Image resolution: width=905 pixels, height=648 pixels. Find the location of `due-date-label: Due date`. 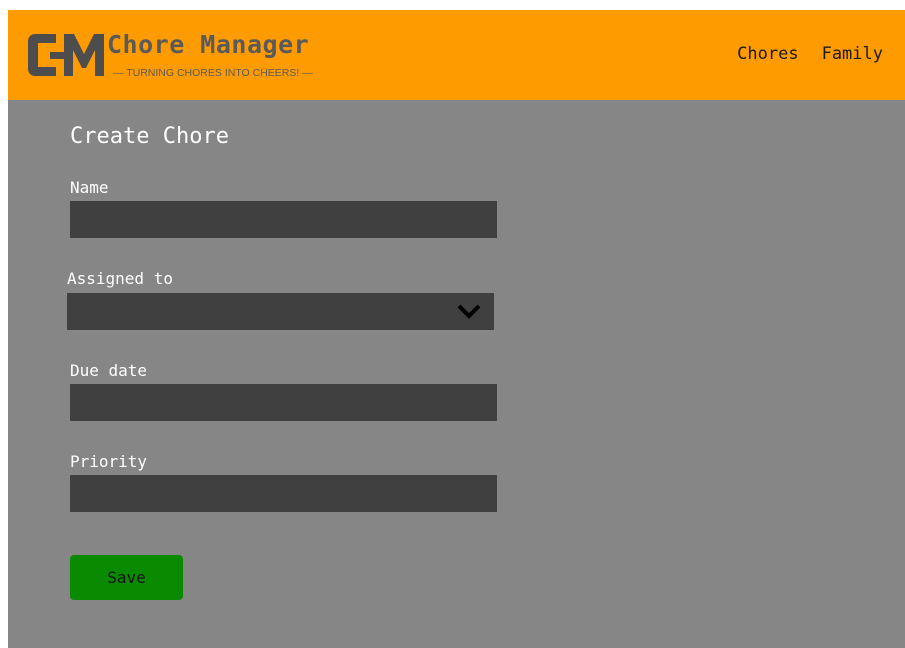

due-date-label: Due date is located at coordinates (109, 370).